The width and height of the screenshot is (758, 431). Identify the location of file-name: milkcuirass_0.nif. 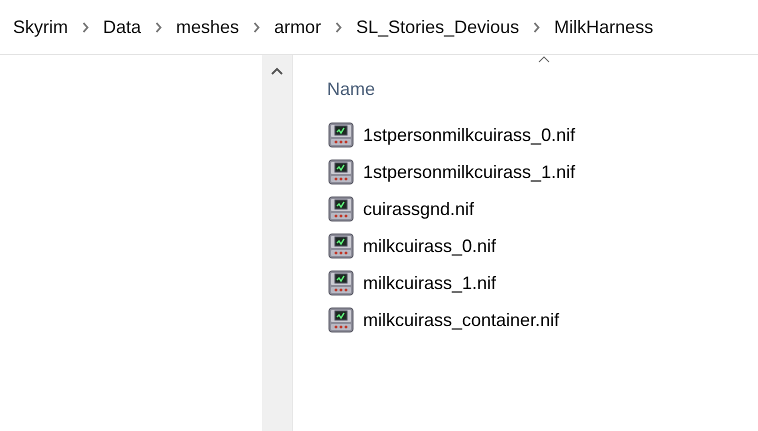
(429, 245).